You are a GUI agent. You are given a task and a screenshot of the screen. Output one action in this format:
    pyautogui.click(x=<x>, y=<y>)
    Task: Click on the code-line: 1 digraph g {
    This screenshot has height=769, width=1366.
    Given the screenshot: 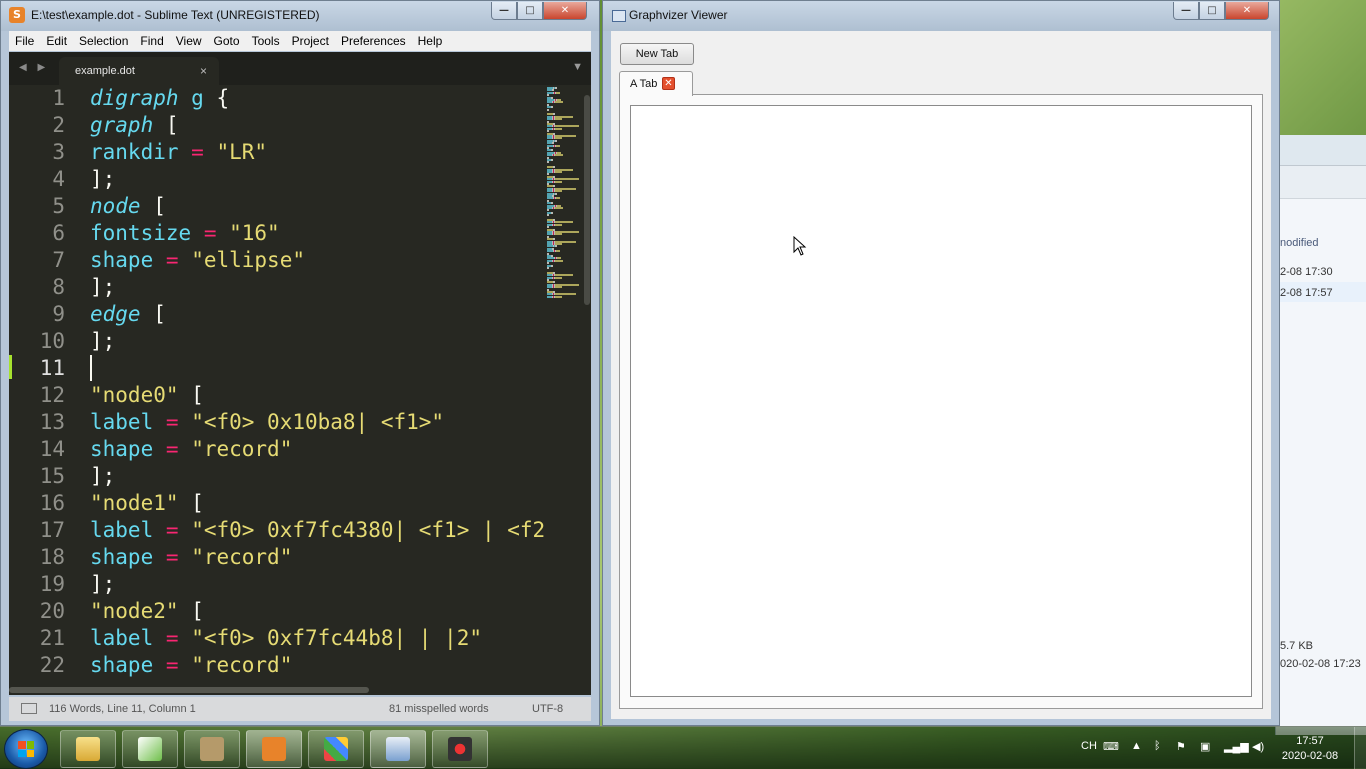 What is the action you would take?
    pyautogui.click(x=276, y=98)
    